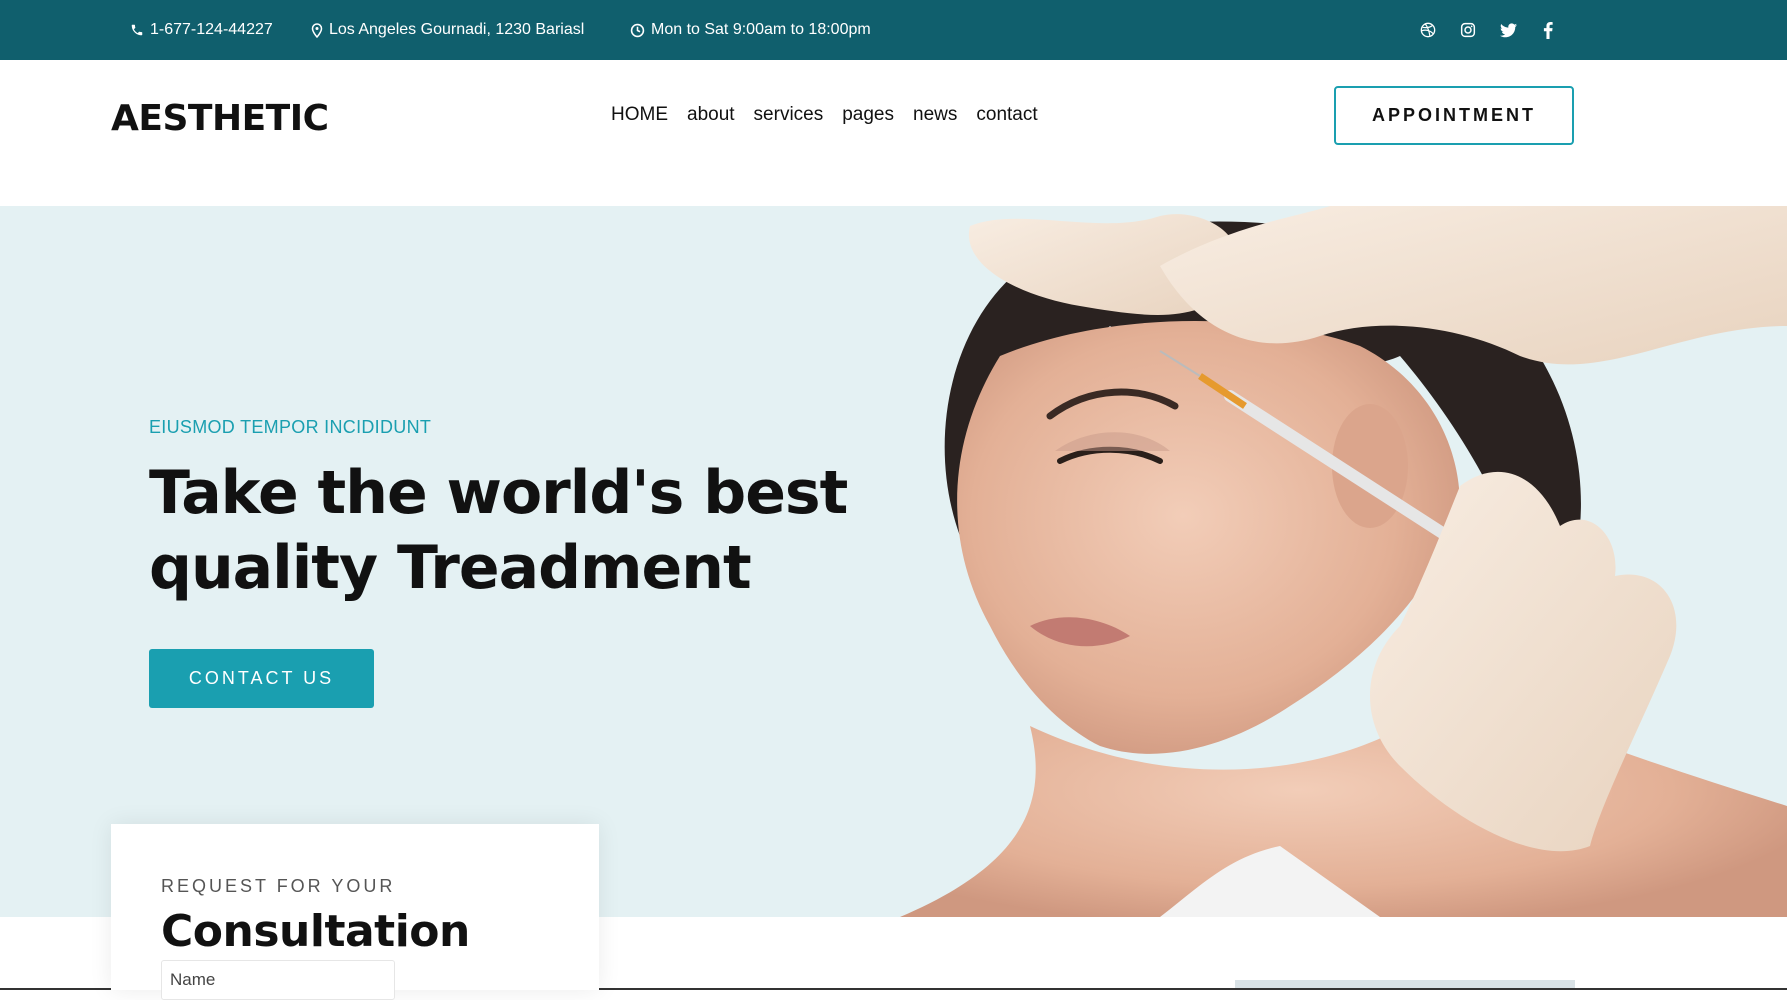 The image size is (1787, 1000). What do you see at coordinates (137, 30) in the screenshot?
I see `phone-icon` at bounding box center [137, 30].